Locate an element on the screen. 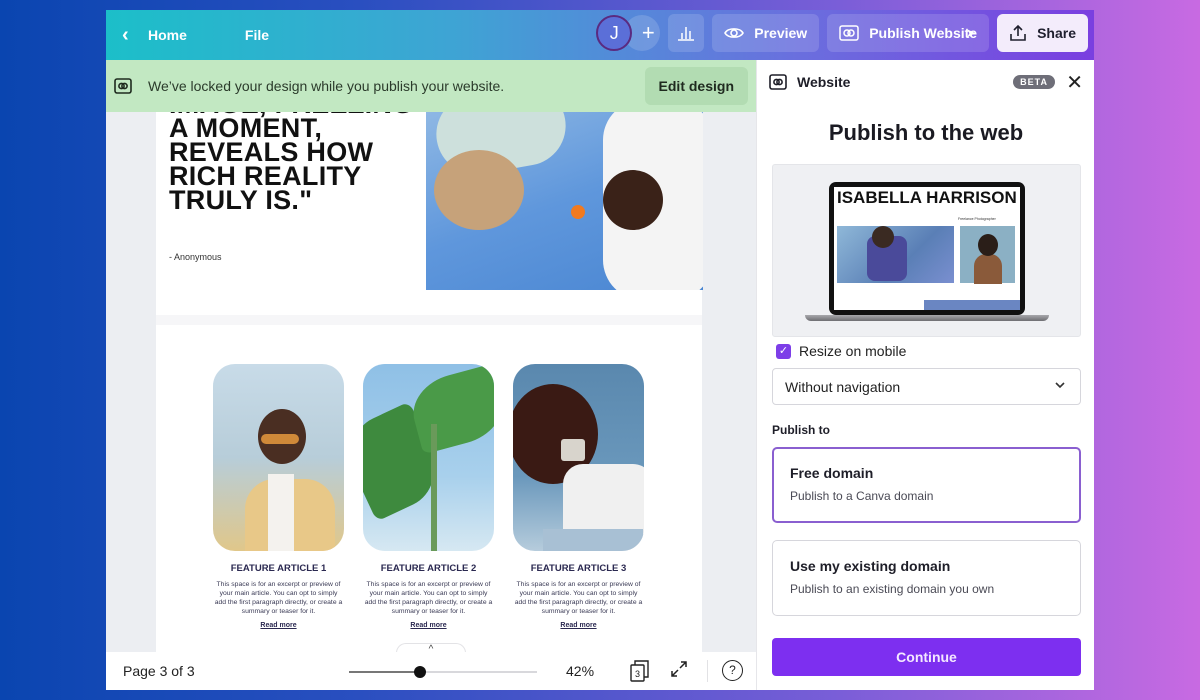 The width and height of the screenshot is (1200, 700). page-grid-button: 3 is located at coordinates (640, 671).